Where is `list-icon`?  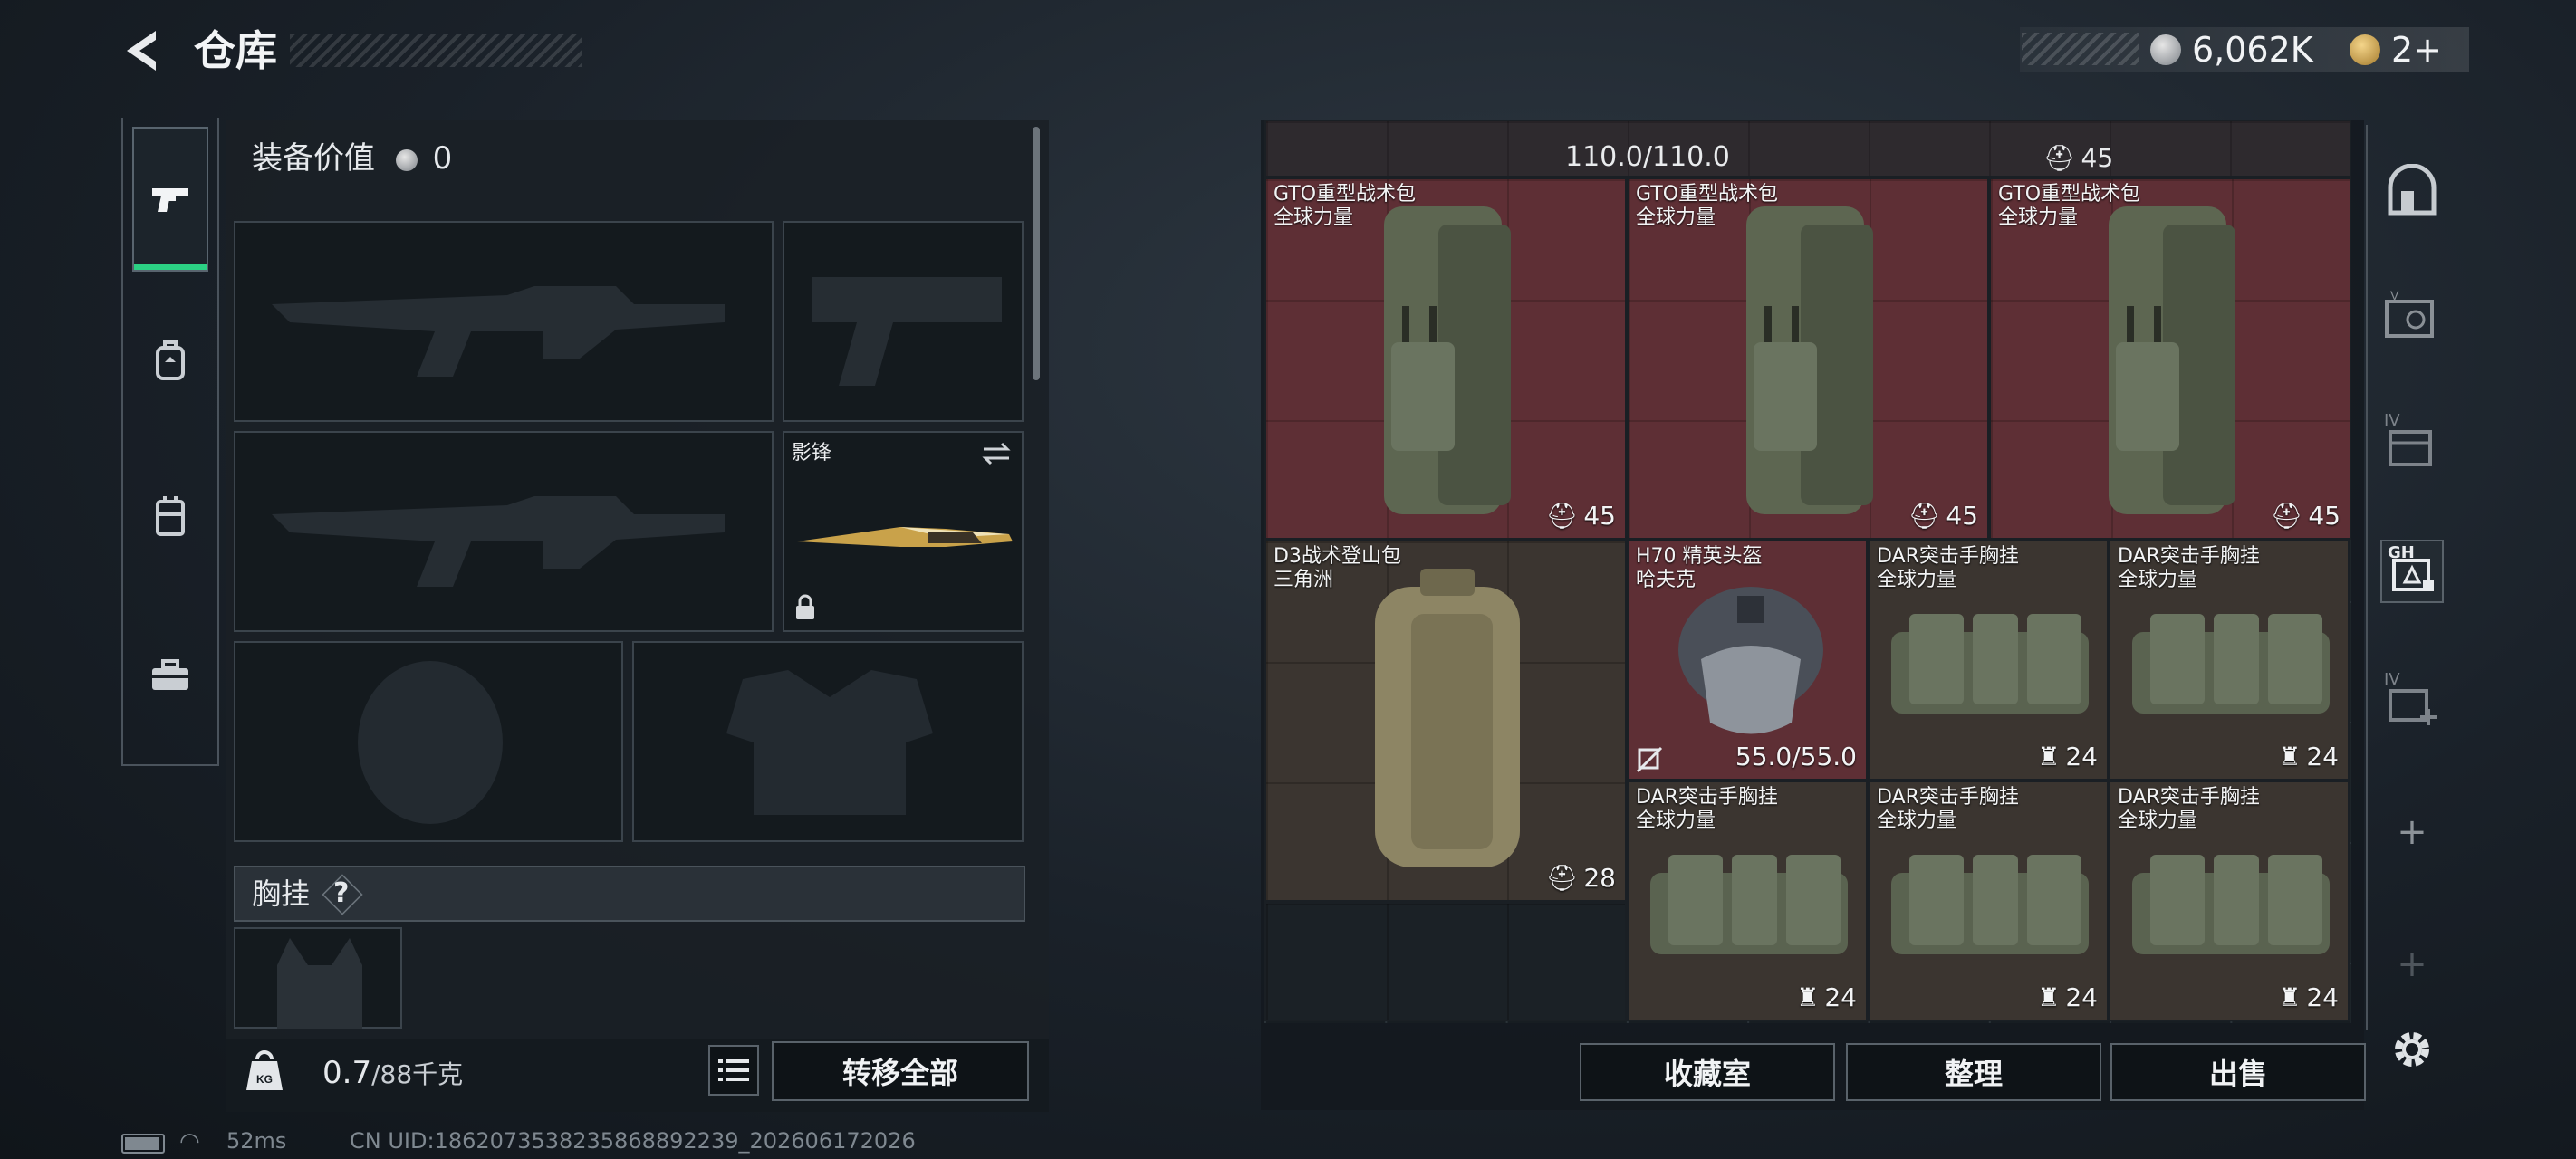 list-icon is located at coordinates (733, 1070).